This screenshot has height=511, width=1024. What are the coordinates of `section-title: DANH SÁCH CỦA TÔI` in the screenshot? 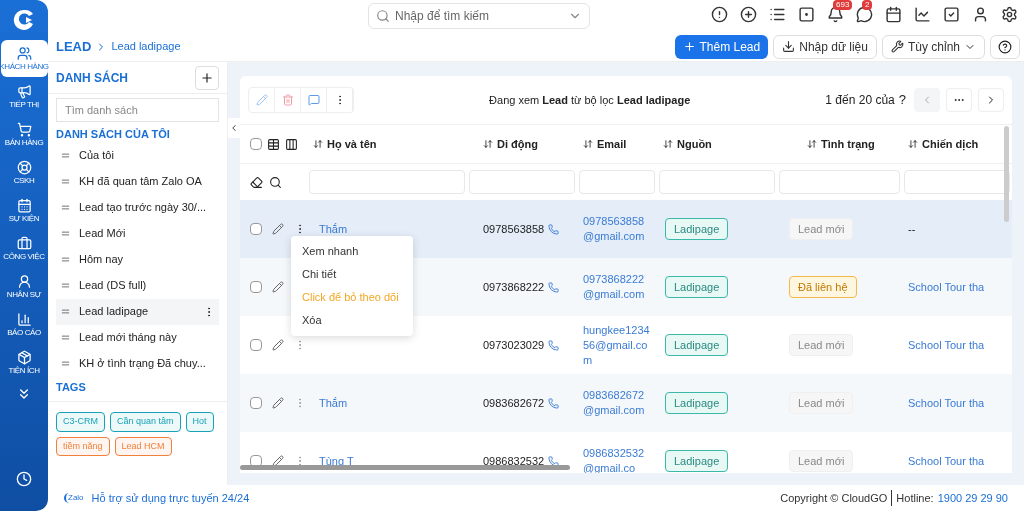 It's located at (113, 134).